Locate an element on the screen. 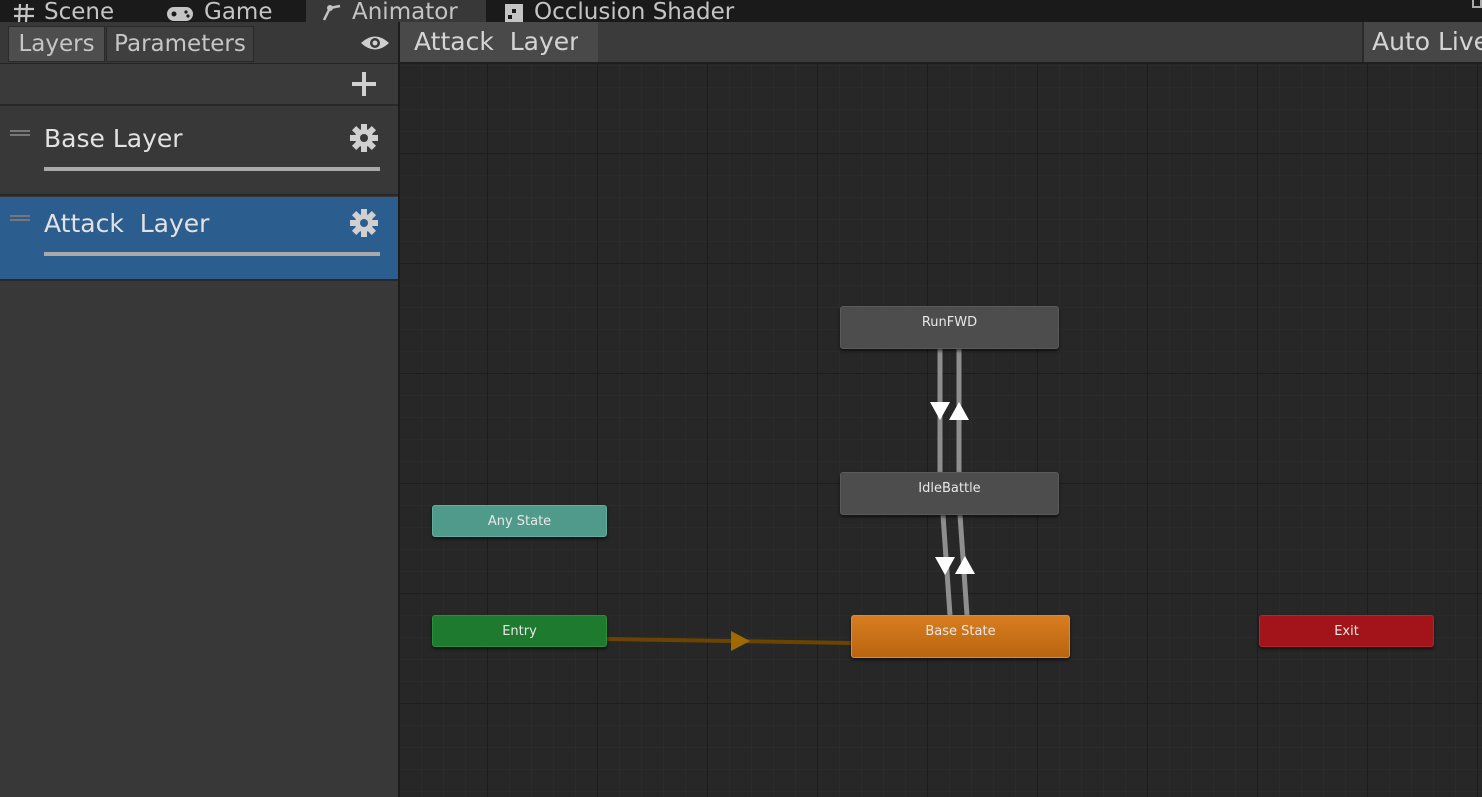 The height and width of the screenshot is (797, 1482). tab-animator: Animator is located at coordinates (396, 11).